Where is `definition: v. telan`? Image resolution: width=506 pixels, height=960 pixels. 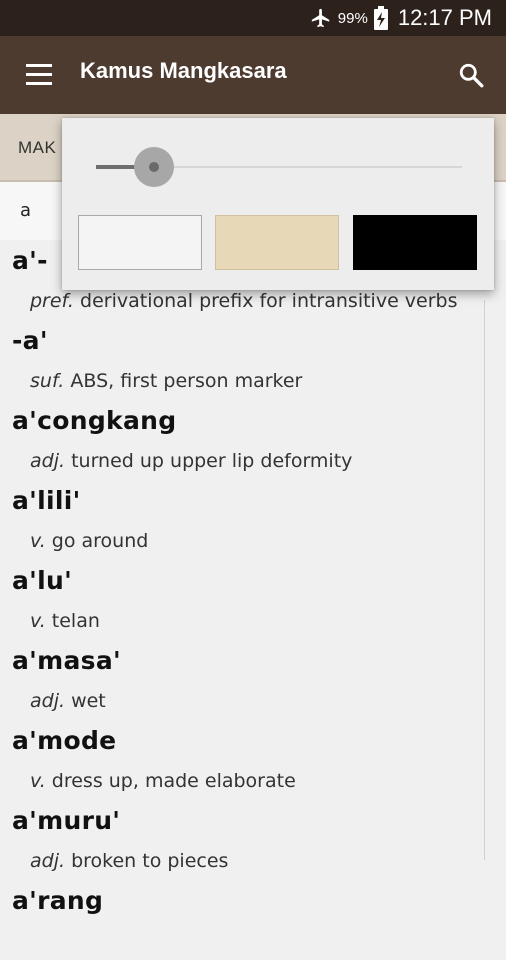 definition: v. telan is located at coordinates (65, 621).